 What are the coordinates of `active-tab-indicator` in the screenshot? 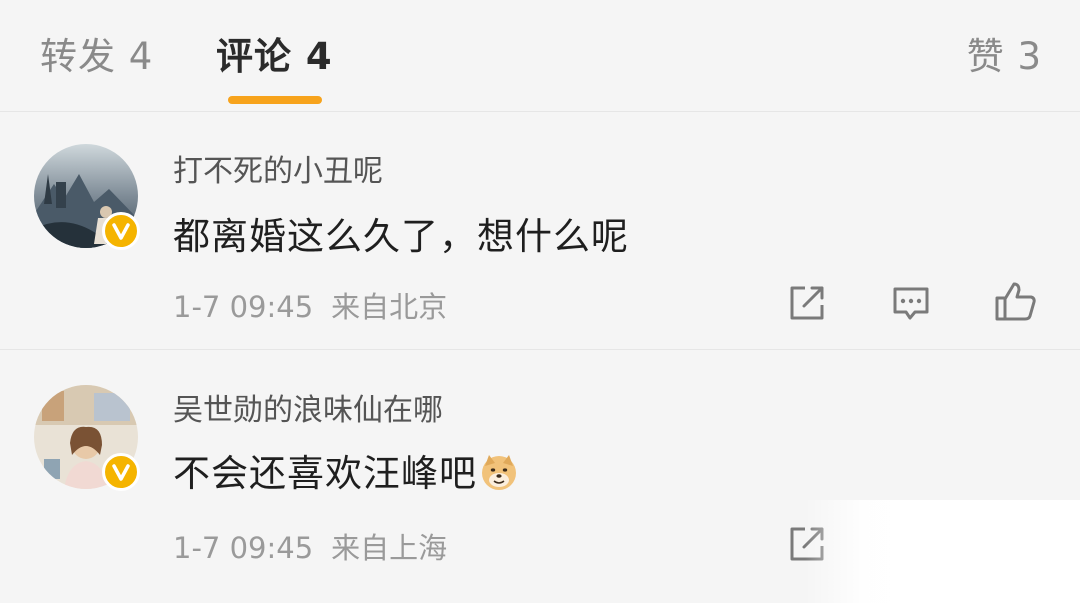 It's located at (275, 100).